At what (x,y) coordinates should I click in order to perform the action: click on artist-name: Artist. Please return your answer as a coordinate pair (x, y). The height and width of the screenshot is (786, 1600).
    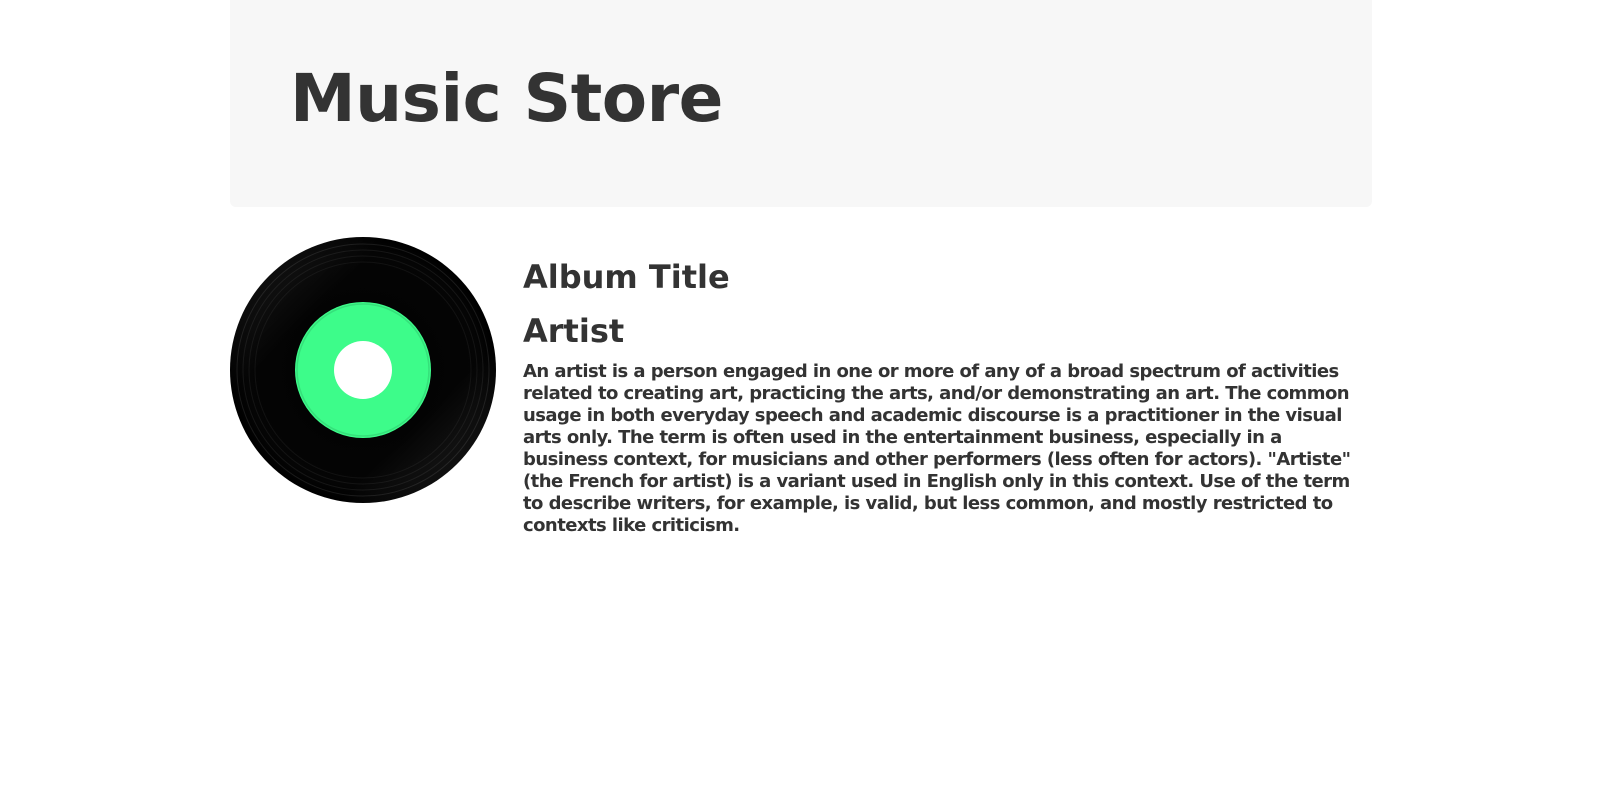
    Looking at the image, I should click on (574, 331).